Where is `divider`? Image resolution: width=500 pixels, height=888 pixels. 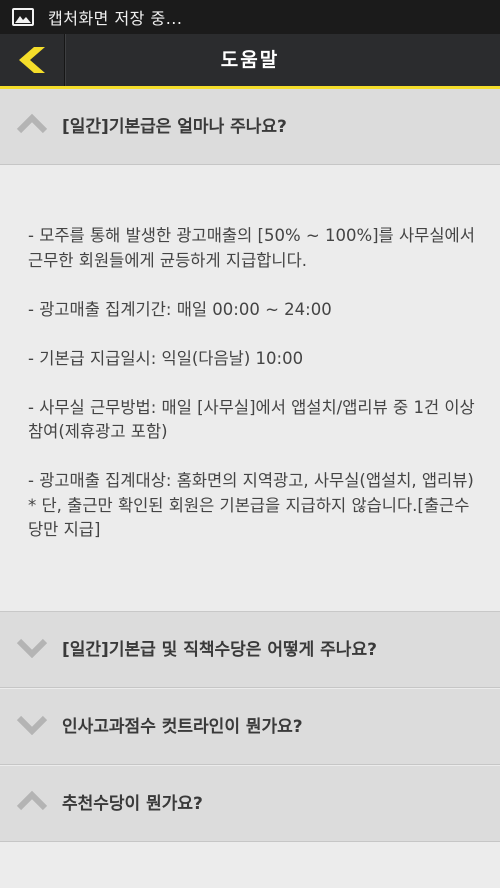 divider is located at coordinates (65, 60).